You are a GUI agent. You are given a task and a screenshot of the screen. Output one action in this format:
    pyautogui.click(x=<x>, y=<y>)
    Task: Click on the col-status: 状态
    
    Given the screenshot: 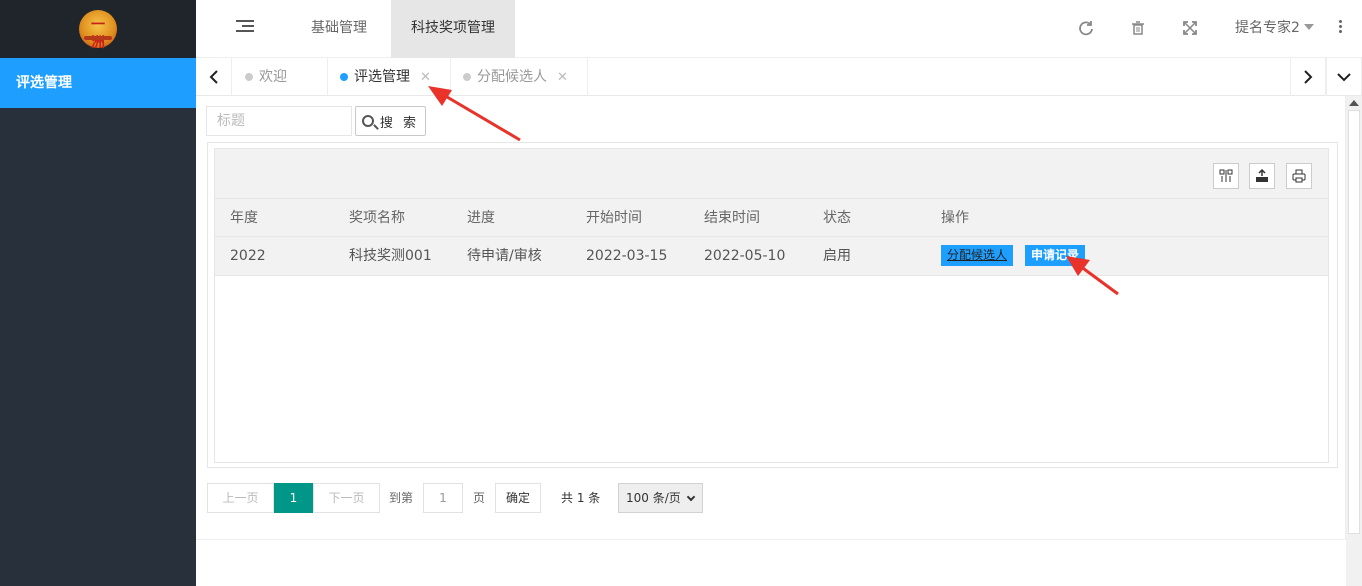 What is the action you would take?
    pyautogui.click(x=837, y=218)
    